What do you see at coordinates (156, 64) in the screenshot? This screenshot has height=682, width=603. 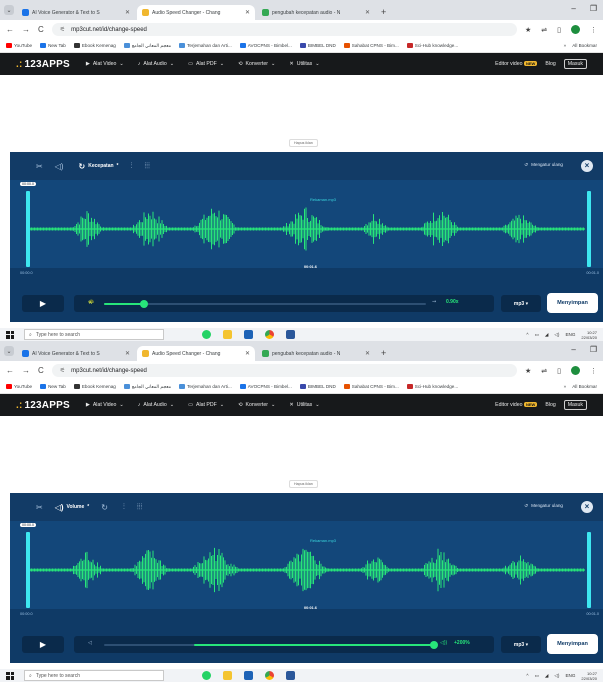 I see `nav-alat-audio: ♪ Alat Audio ⌄` at bounding box center [156, 64].